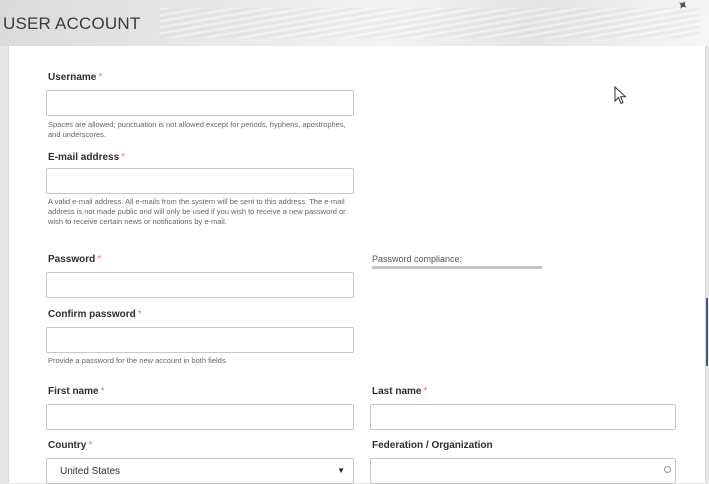 Image resolution: width=709 pixels, height=484 pixels. What do you see at coordinates (523, 417) in the screenshot?
I see `last-name-input` at bounding box center [523, 417].